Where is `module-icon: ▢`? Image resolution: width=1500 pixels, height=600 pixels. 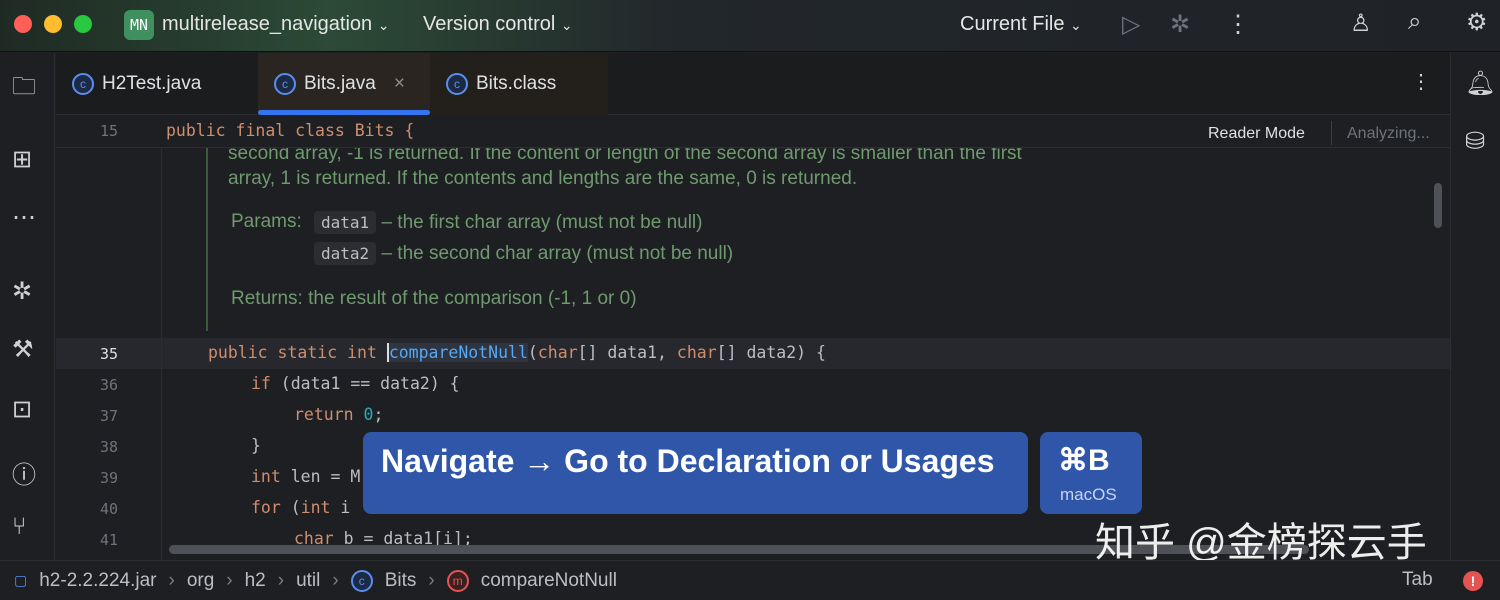
module-icon: ▢ is located at coordinates (21, 580).